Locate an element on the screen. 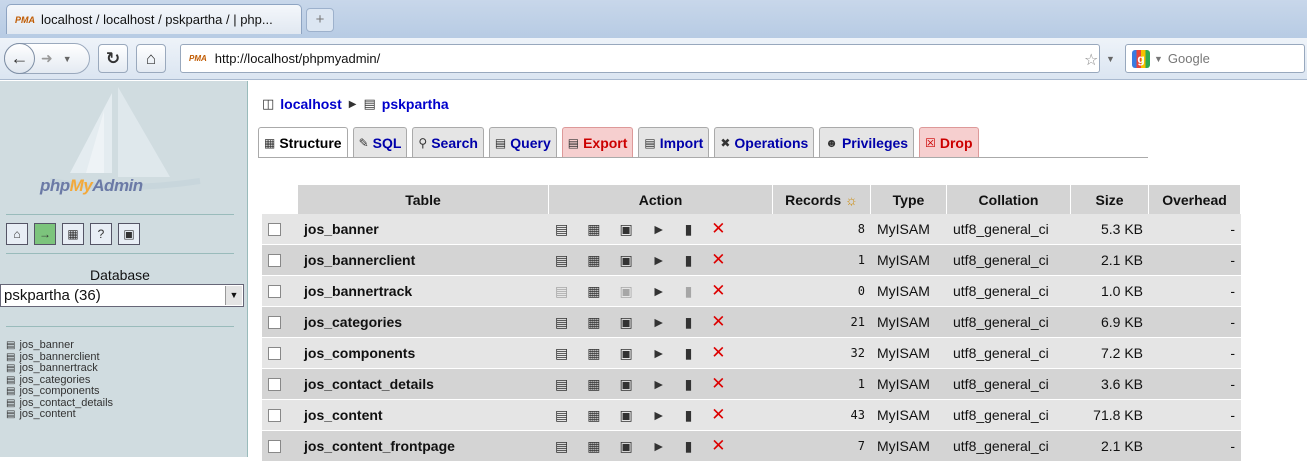  size-value: 5.3 KB is located at coordinates (1110, 229).